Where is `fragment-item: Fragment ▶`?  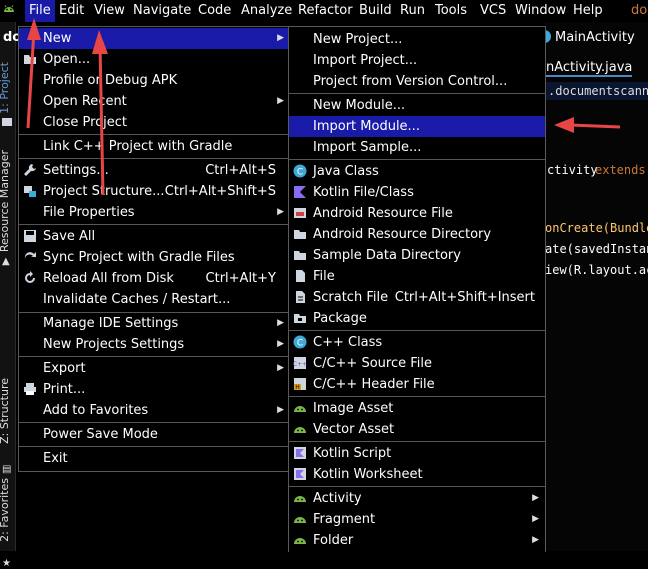 fragment-item: Fragment ▶ is located at coordinates (417, 519).